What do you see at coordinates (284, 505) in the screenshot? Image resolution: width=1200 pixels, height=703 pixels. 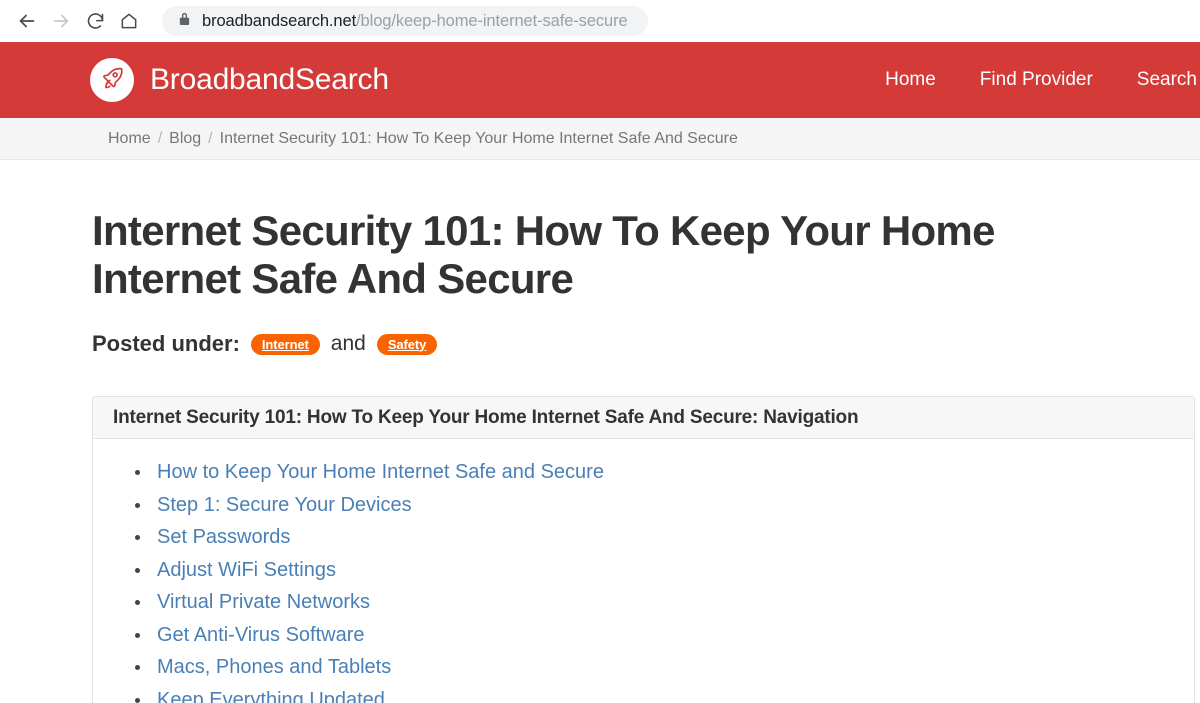 I see `nav-panel-link-1: Step 1: Secure Your Devices` at bounding box center [284, 505].